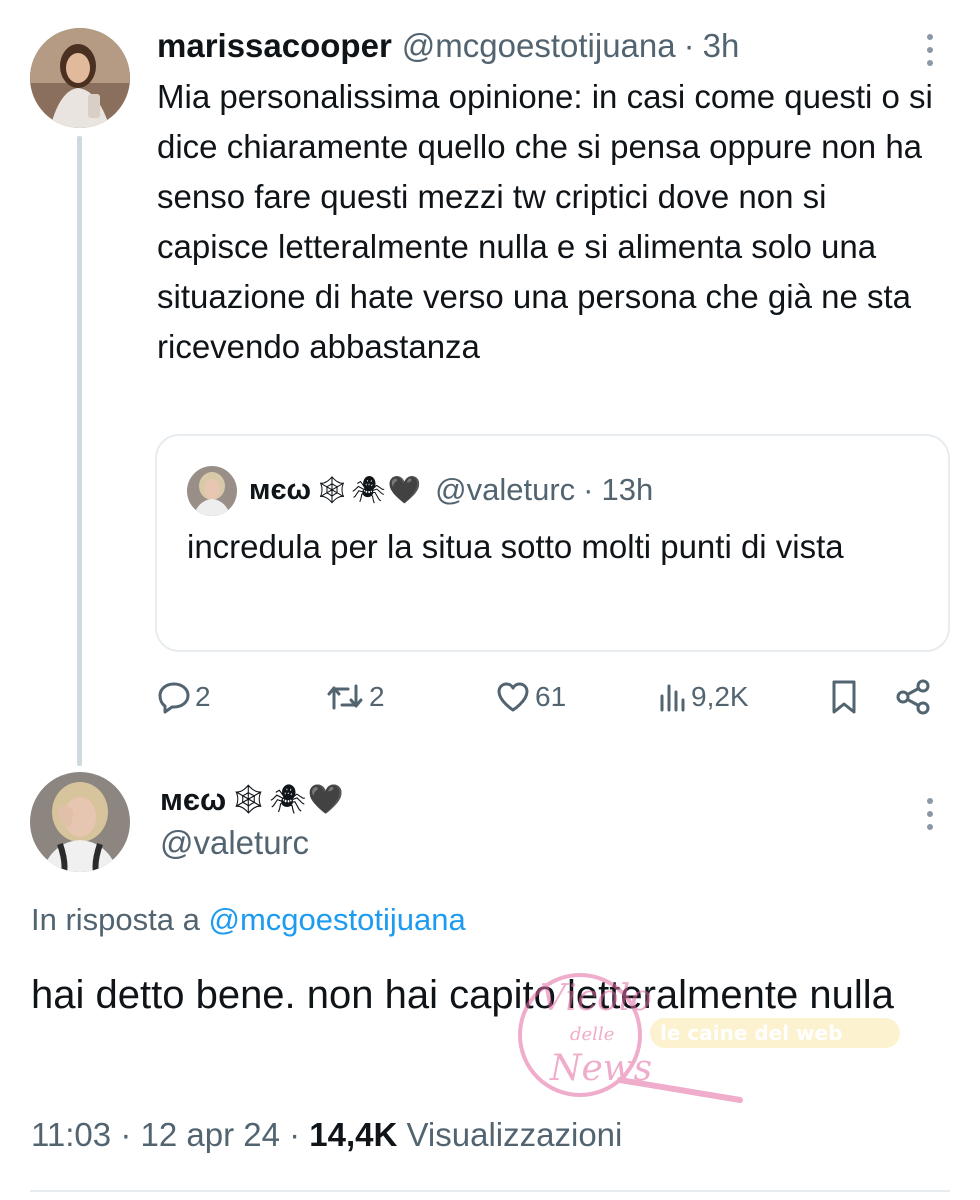 The height and width of the screenshot is (1200, 980). I want to click on display-name: мєω 🕸🕷🖤, so click(253, 800).